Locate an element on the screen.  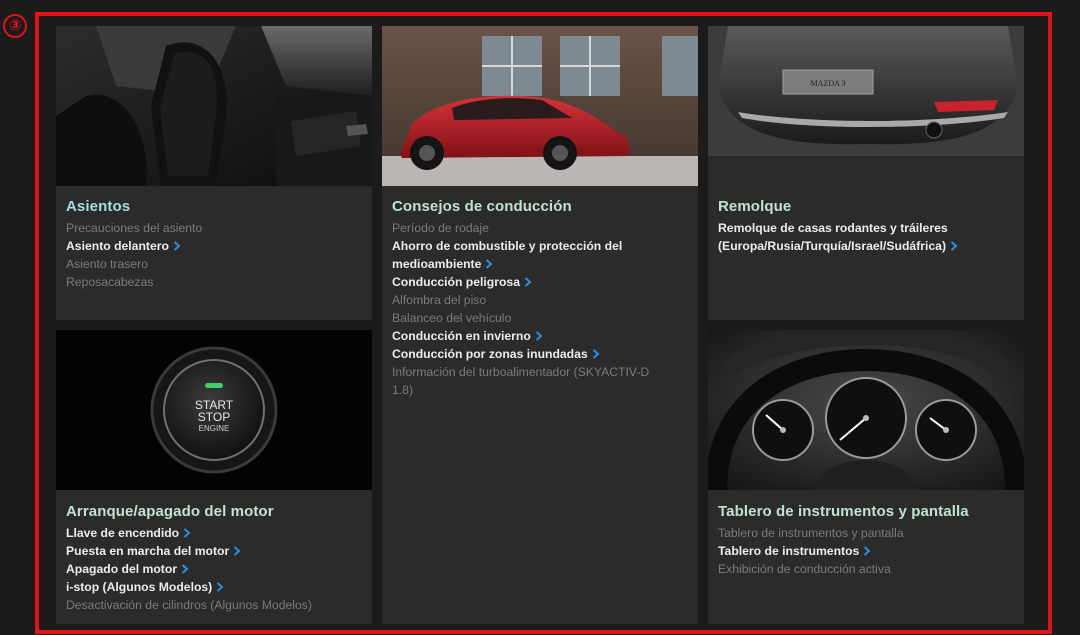
list-link: Conducción en invierno is located at coordinates (542, 336).